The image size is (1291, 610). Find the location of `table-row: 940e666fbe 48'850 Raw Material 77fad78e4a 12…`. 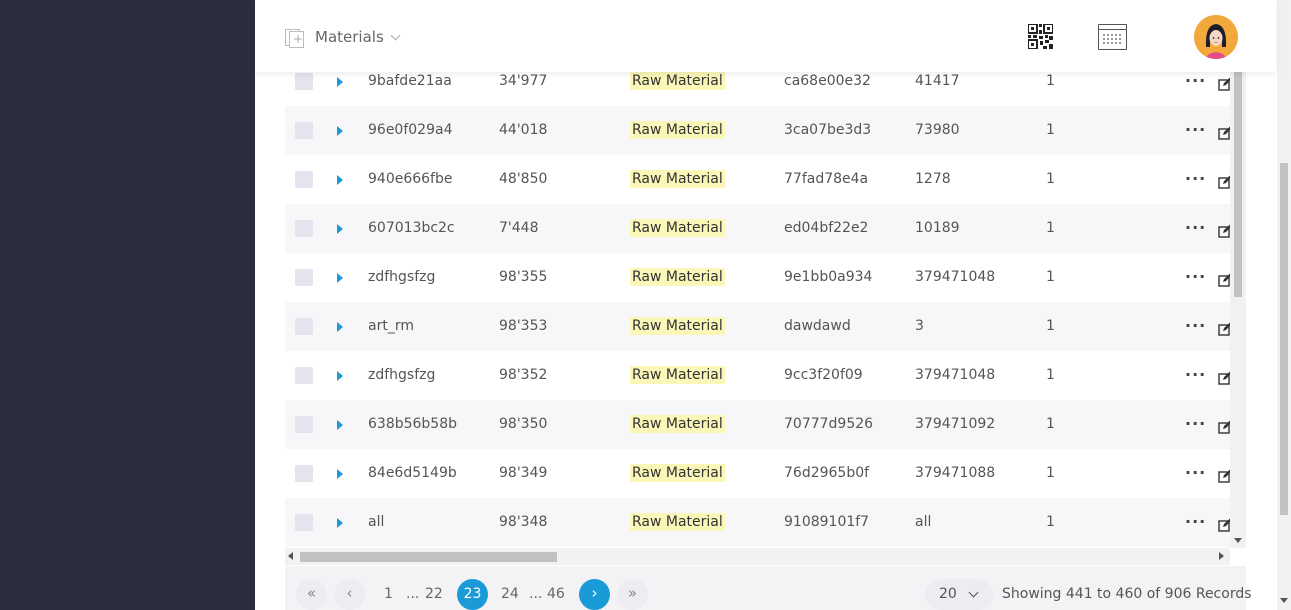

table-row: 940e666fbe 48'850 Raw Material 77fad78e4a 12… is located at coordinates (758, 179).